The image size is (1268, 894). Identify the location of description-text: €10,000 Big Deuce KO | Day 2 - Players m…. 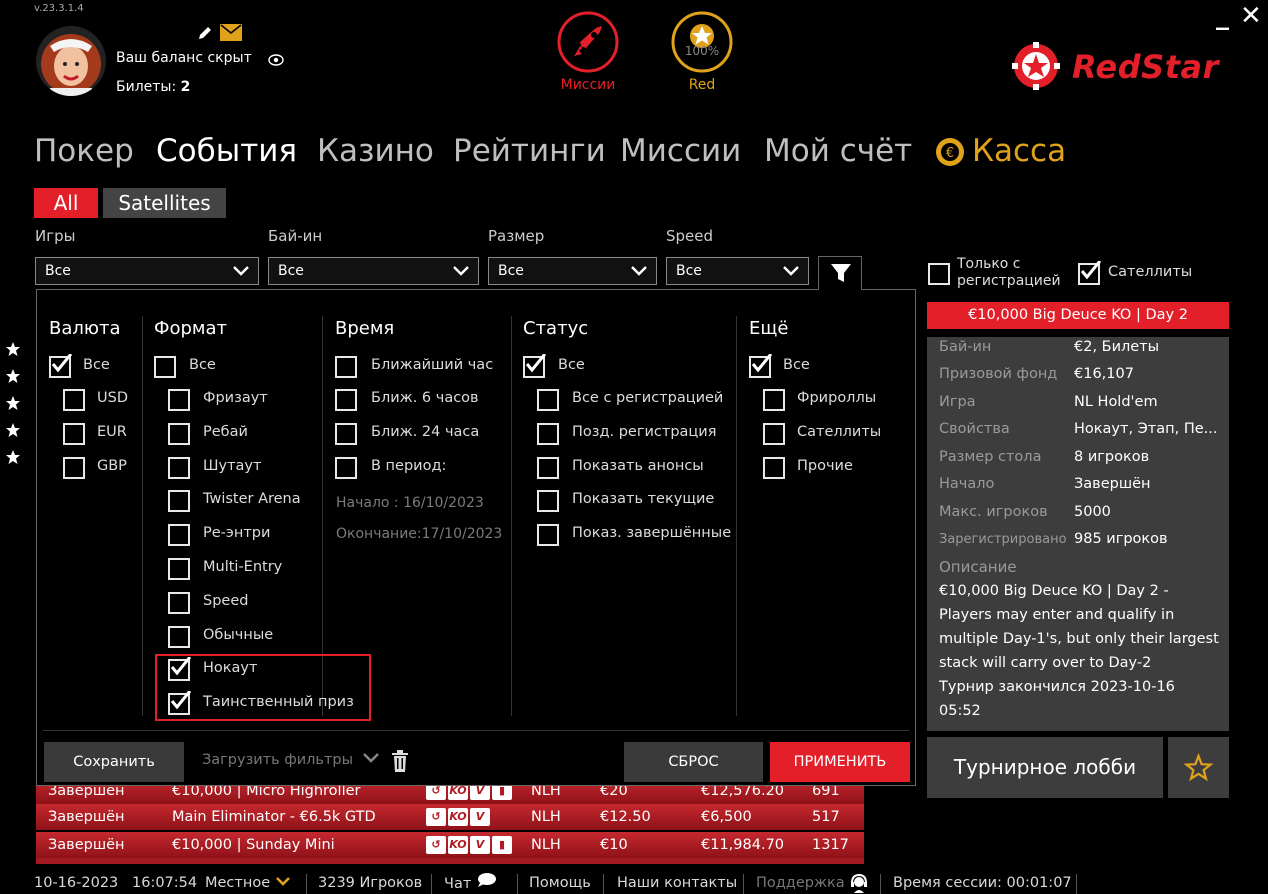
(1080, 651).